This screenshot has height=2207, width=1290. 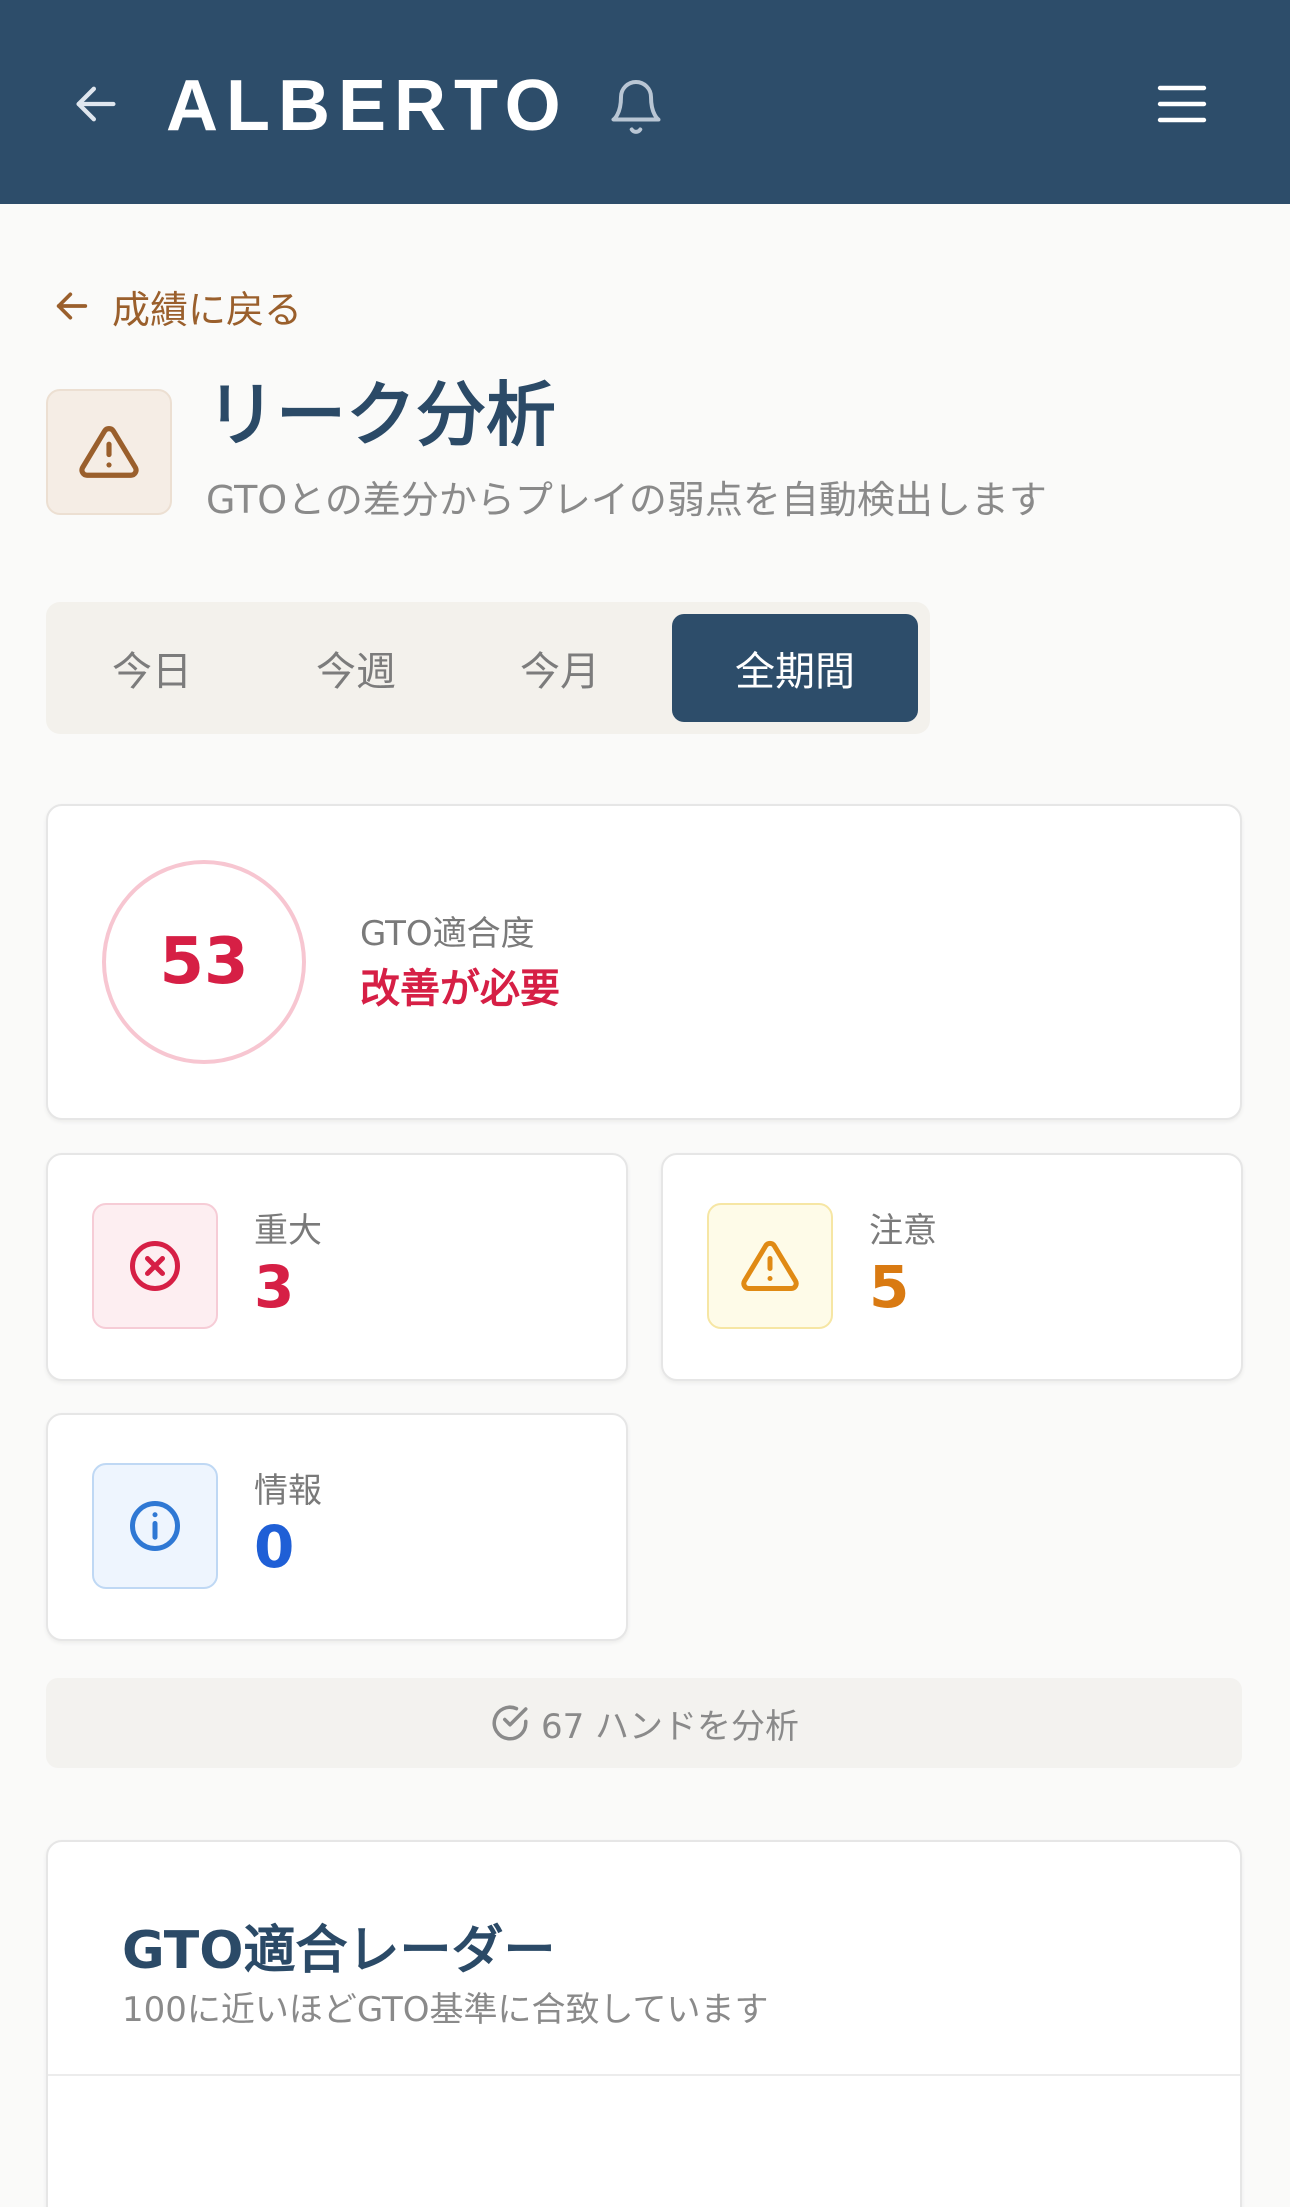 What do you see at coordinates (795, 668) in the screenshot?
I see `tab-all-time: 全期間` at bounding box center [795, 668].